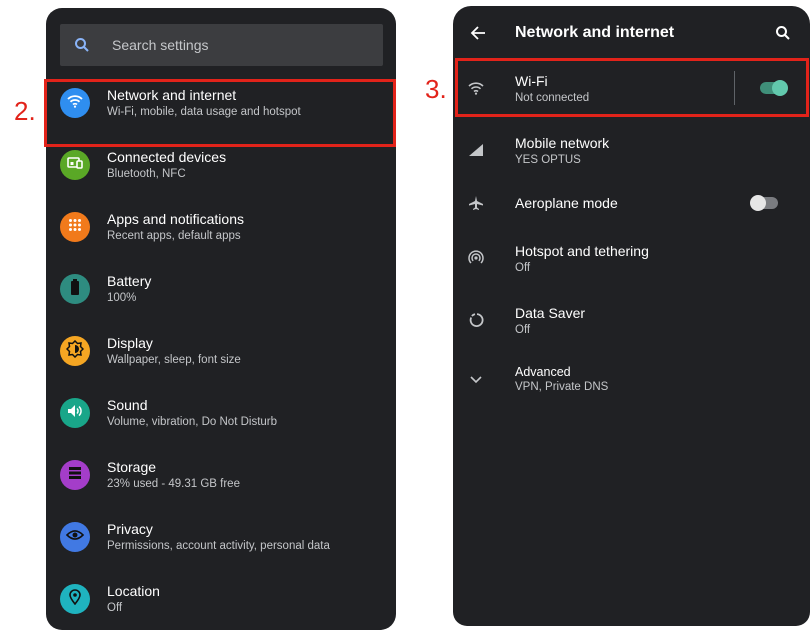  I want to click on item-subtitle: VPN, Private DNS, so click(562, 387).